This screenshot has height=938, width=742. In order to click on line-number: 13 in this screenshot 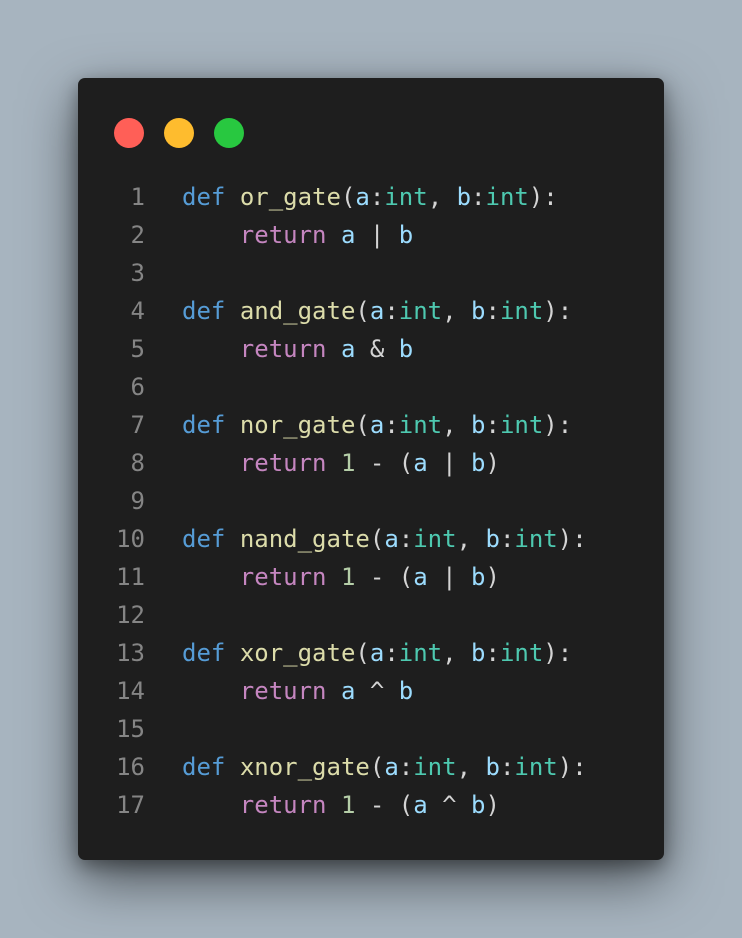, I will do `click(130, 653)`.